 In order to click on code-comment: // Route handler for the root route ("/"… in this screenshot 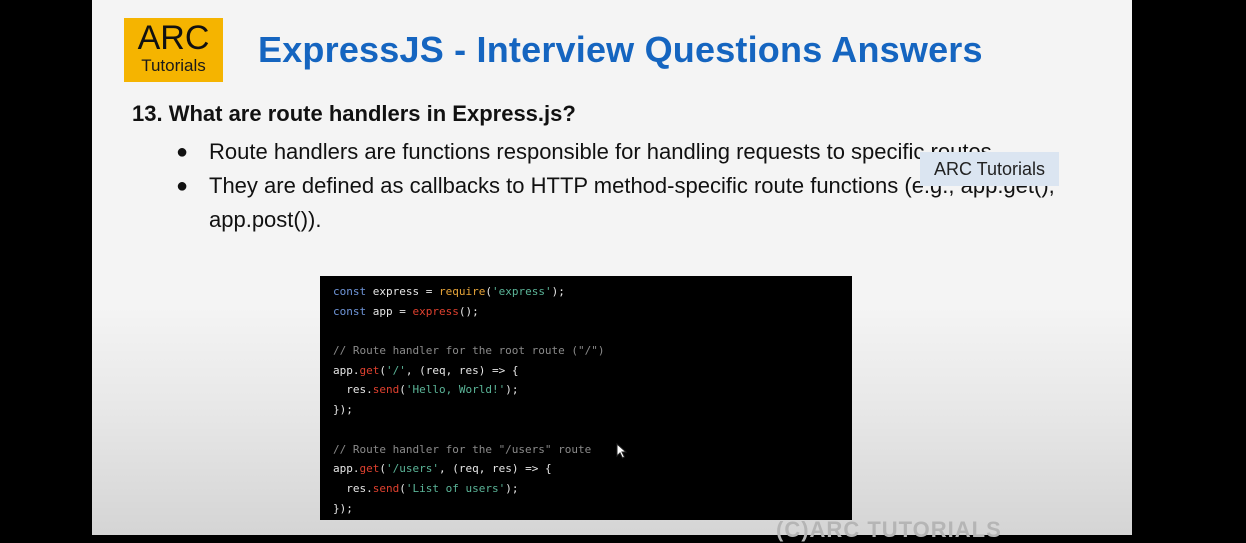, I will do `click(469, 351)`.